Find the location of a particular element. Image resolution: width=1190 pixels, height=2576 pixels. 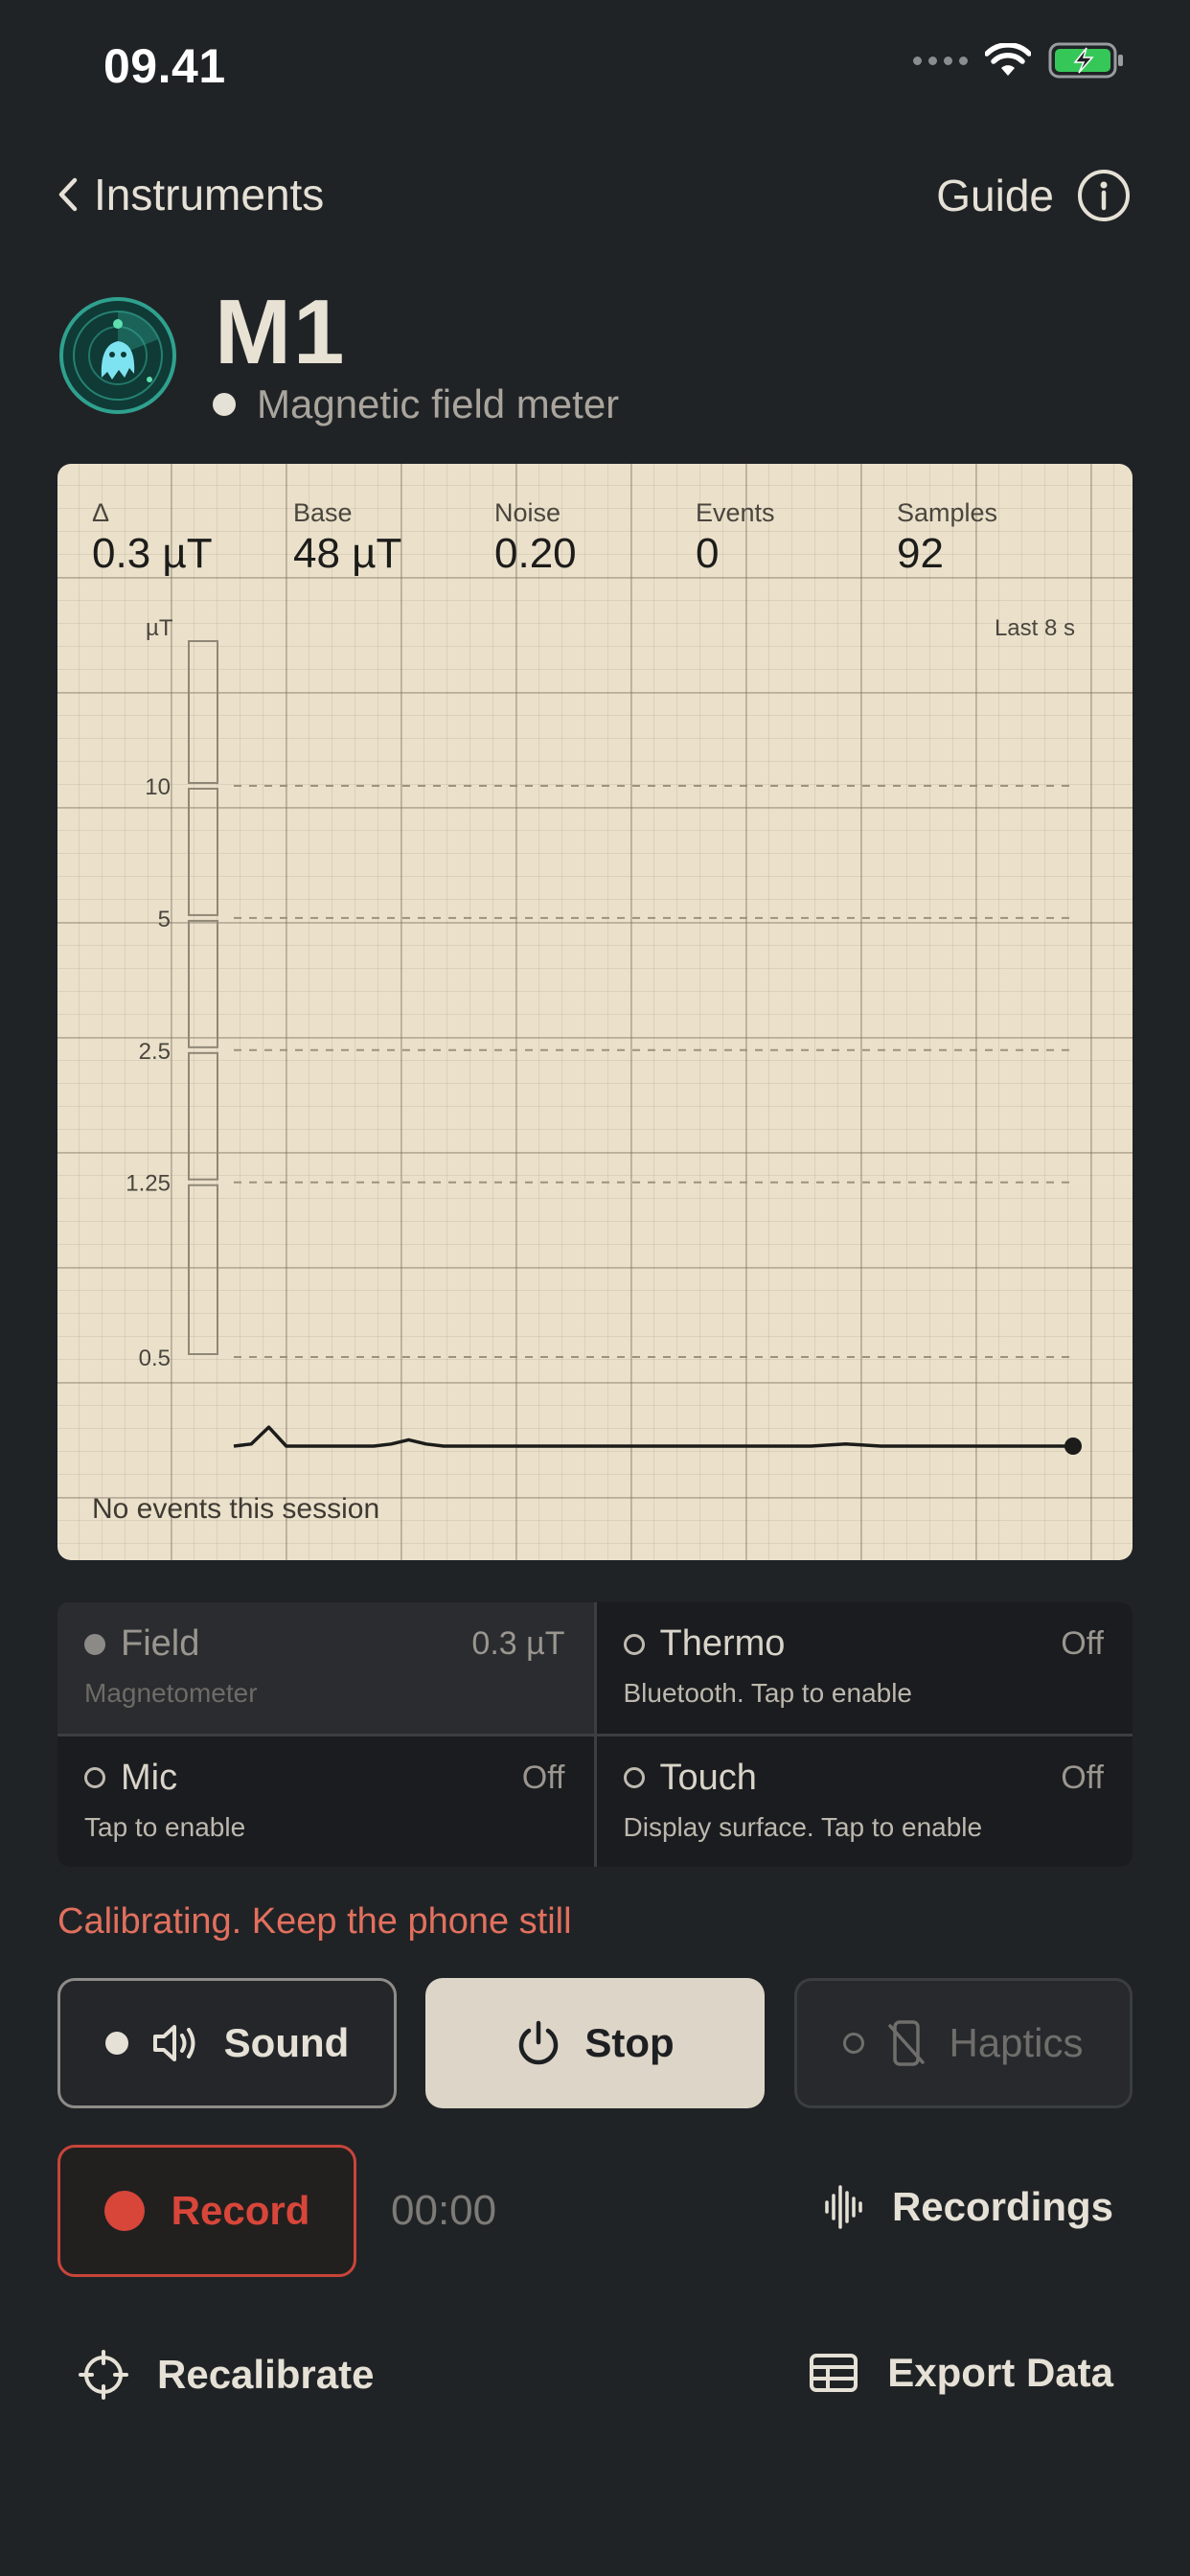

sensor-sub: Bluetooth. Tap to enable is located at coordinates (768, 1693).